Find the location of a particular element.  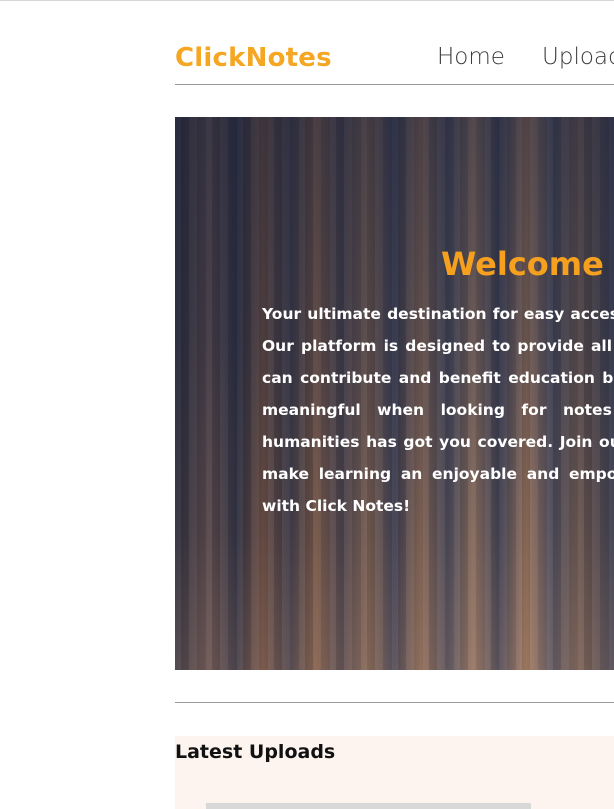

site-logo: ClickNotes is located at coordinates (253, 58).